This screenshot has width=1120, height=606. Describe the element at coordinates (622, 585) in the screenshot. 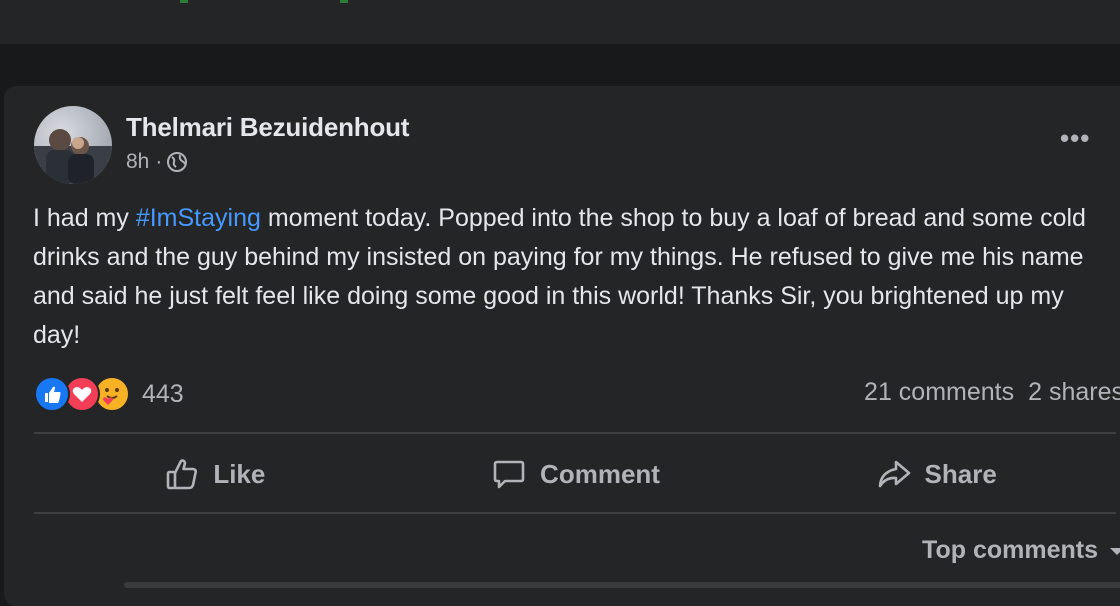

I see `comment-input-edge` at that location.